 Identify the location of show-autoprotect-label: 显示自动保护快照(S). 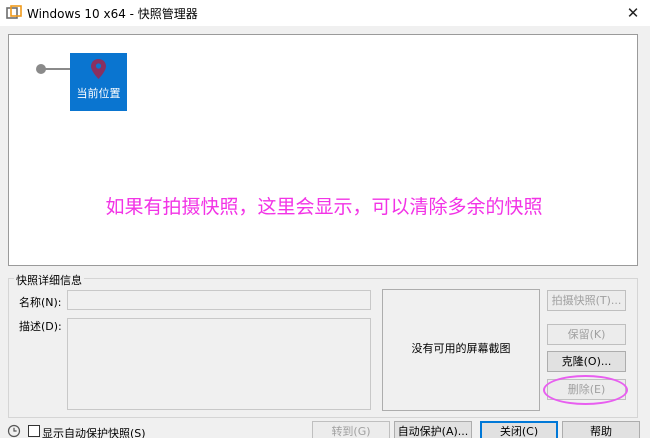
(94, 431).